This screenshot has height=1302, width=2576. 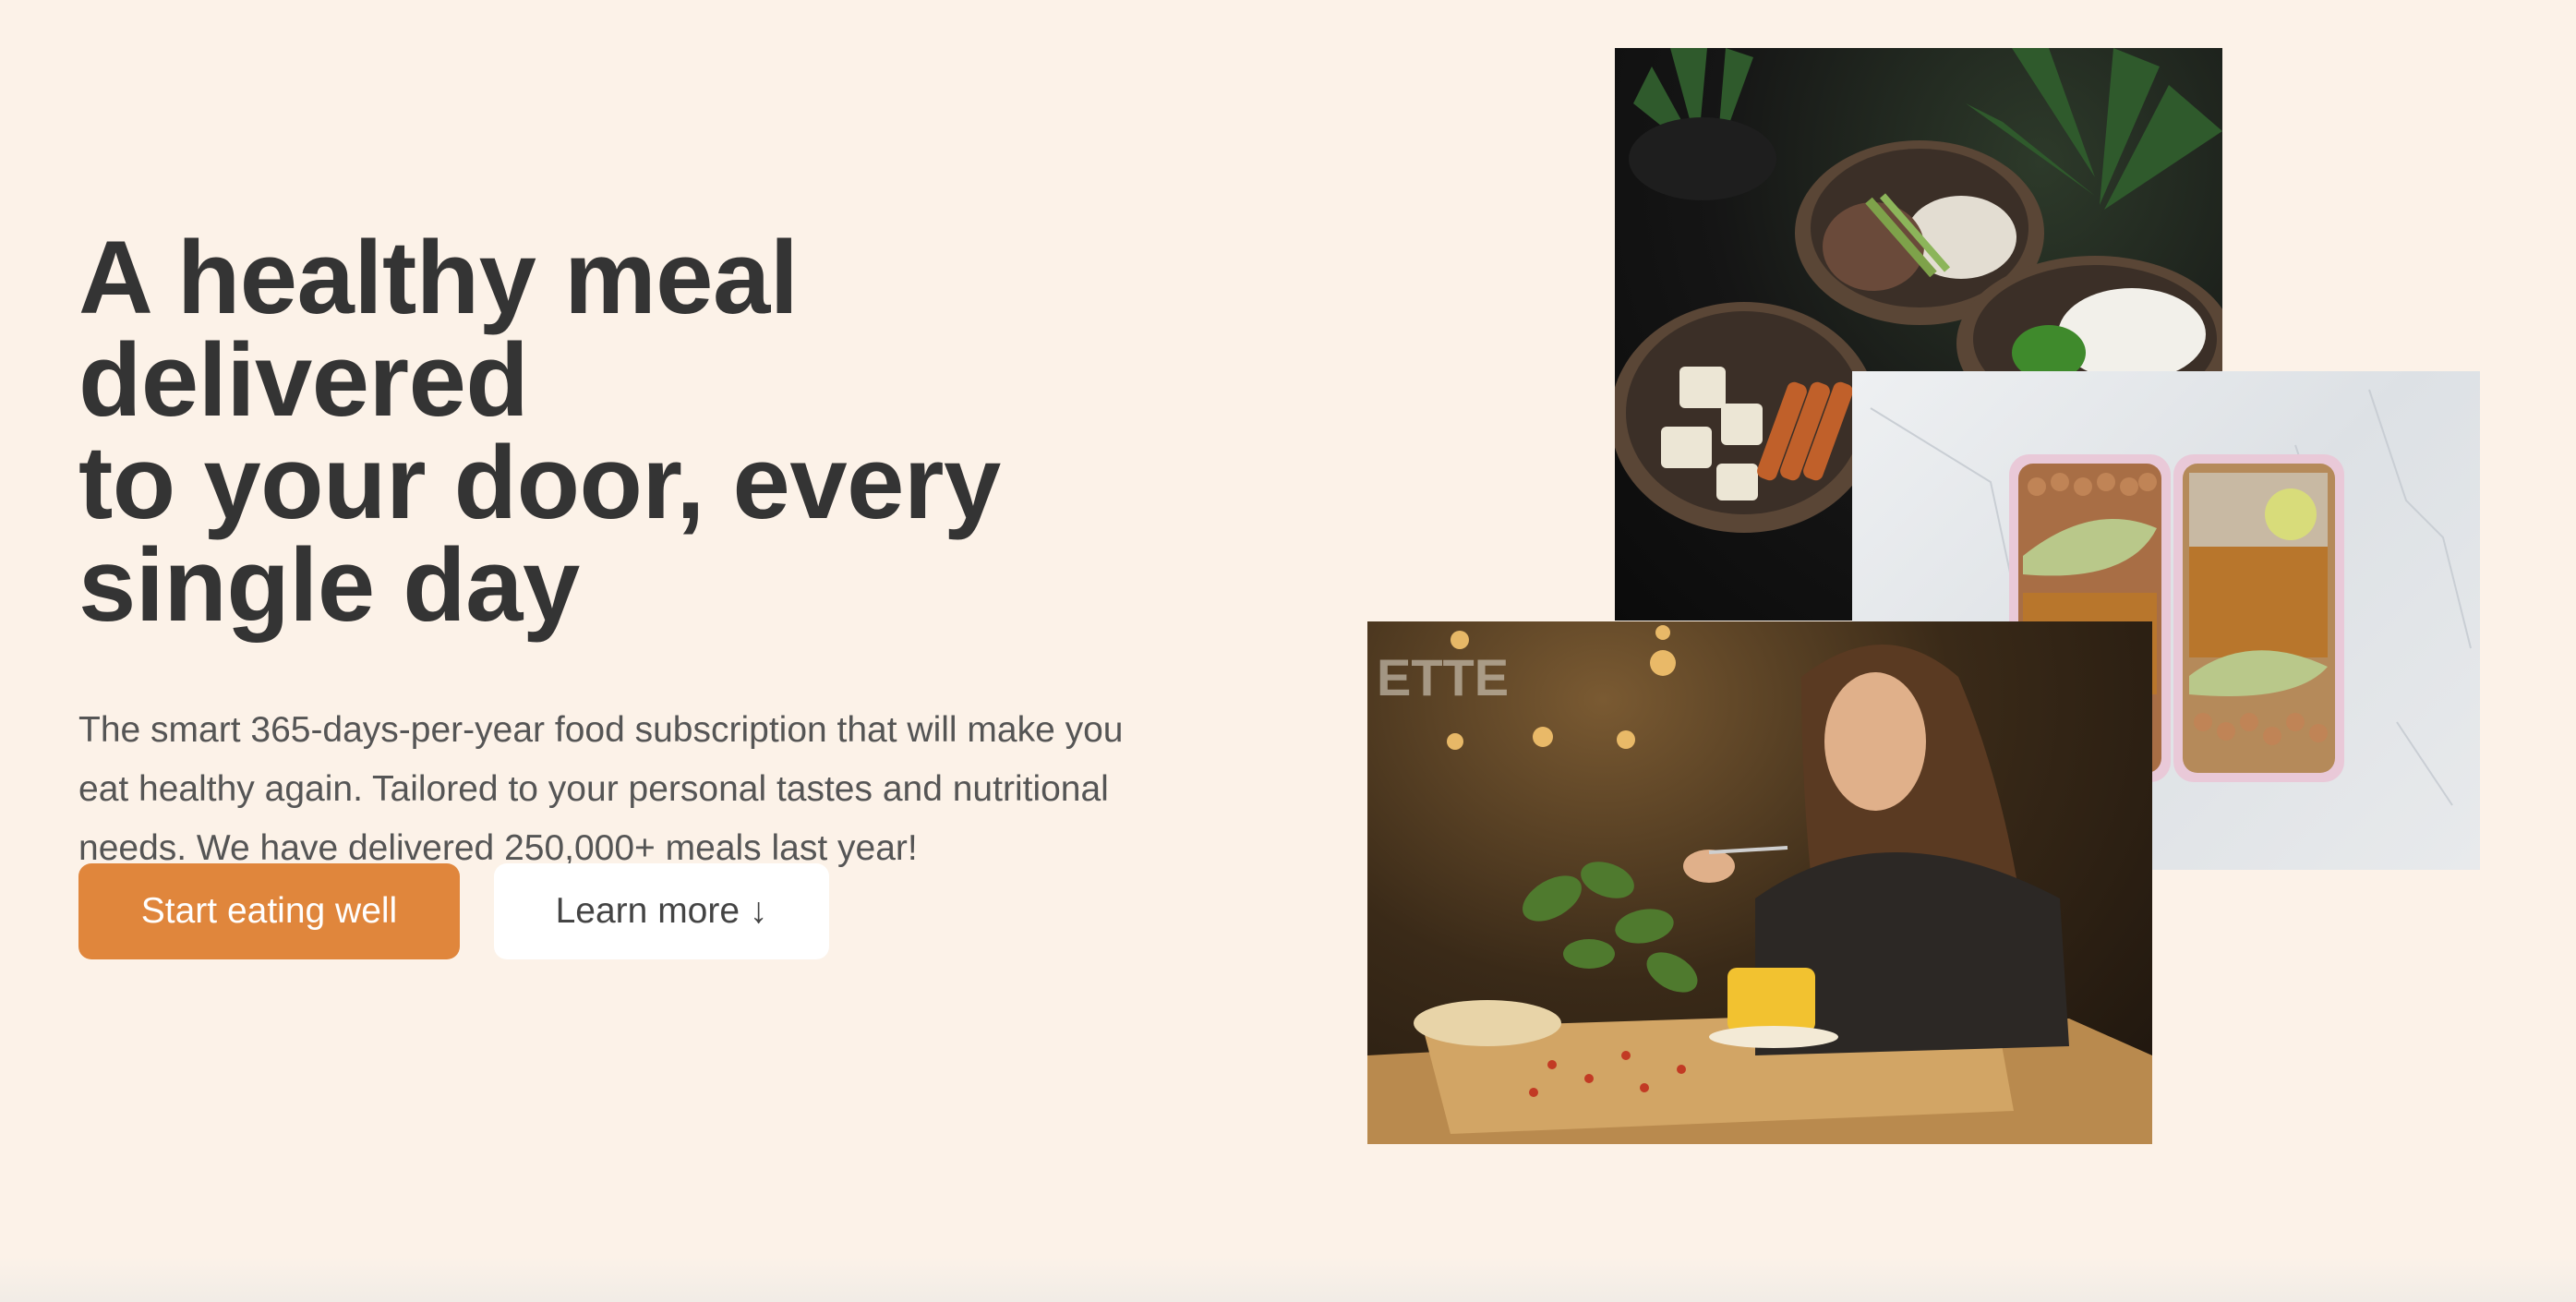 What do you see at coordinates (329, 585) in the screenshot?
I see `hero-title-line-3: single day` at bounding box center [329, 585].